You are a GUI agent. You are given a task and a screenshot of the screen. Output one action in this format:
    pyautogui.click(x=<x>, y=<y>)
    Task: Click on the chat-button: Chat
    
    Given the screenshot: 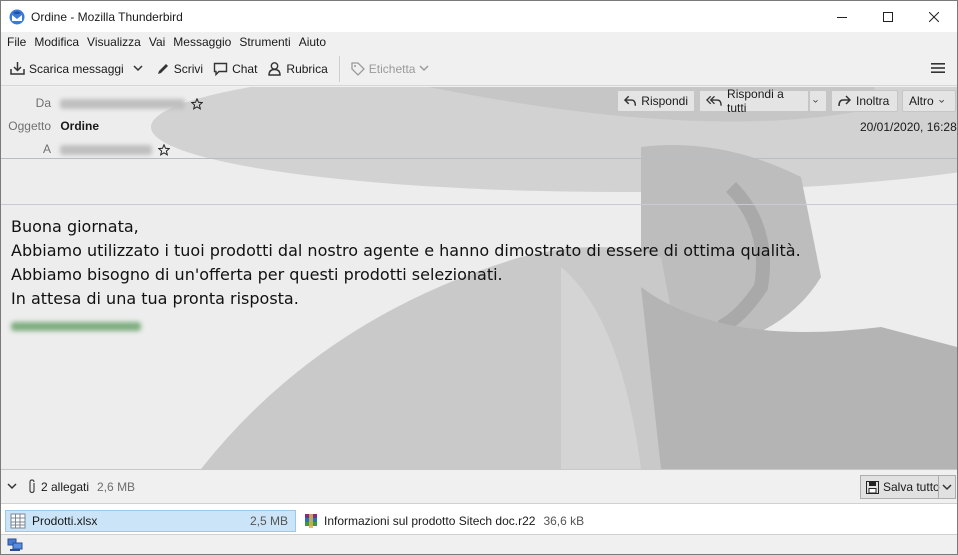 What is the action you would take?
    pyautogui.click(x=235, y=69)
    